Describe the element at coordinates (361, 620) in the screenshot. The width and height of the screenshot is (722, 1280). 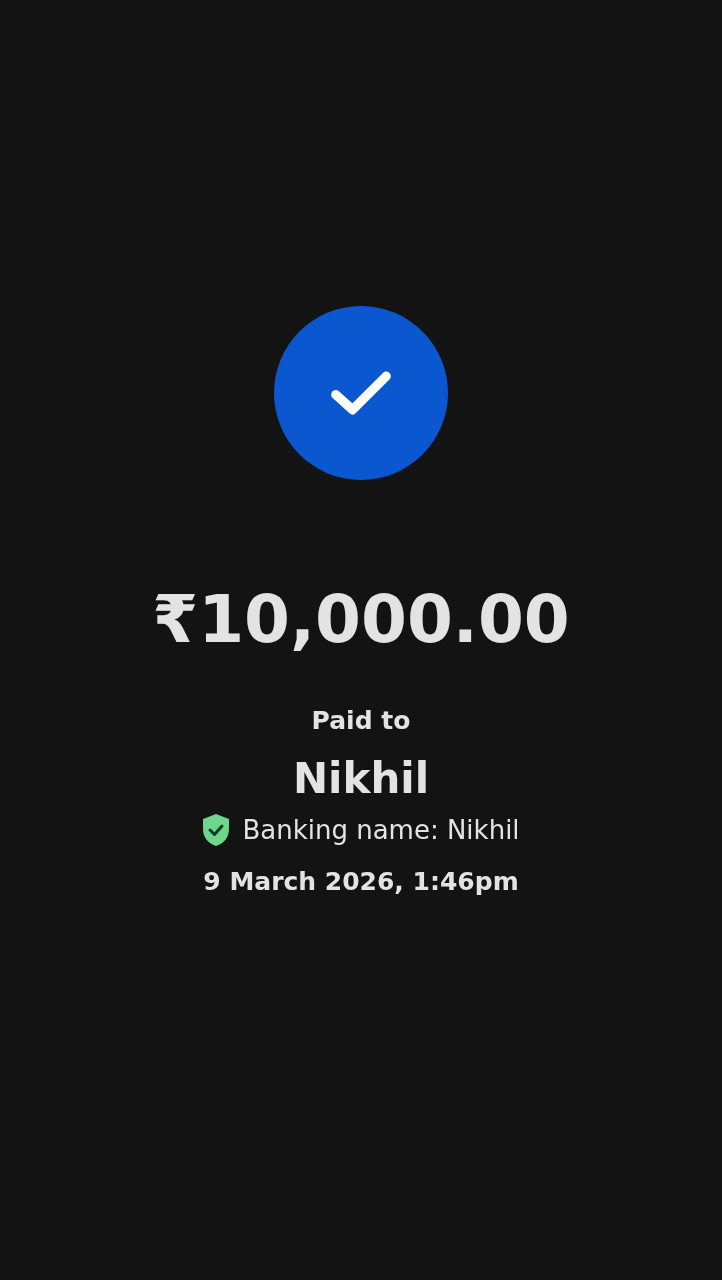
I see `amount: ₹10,000.00` at that location.